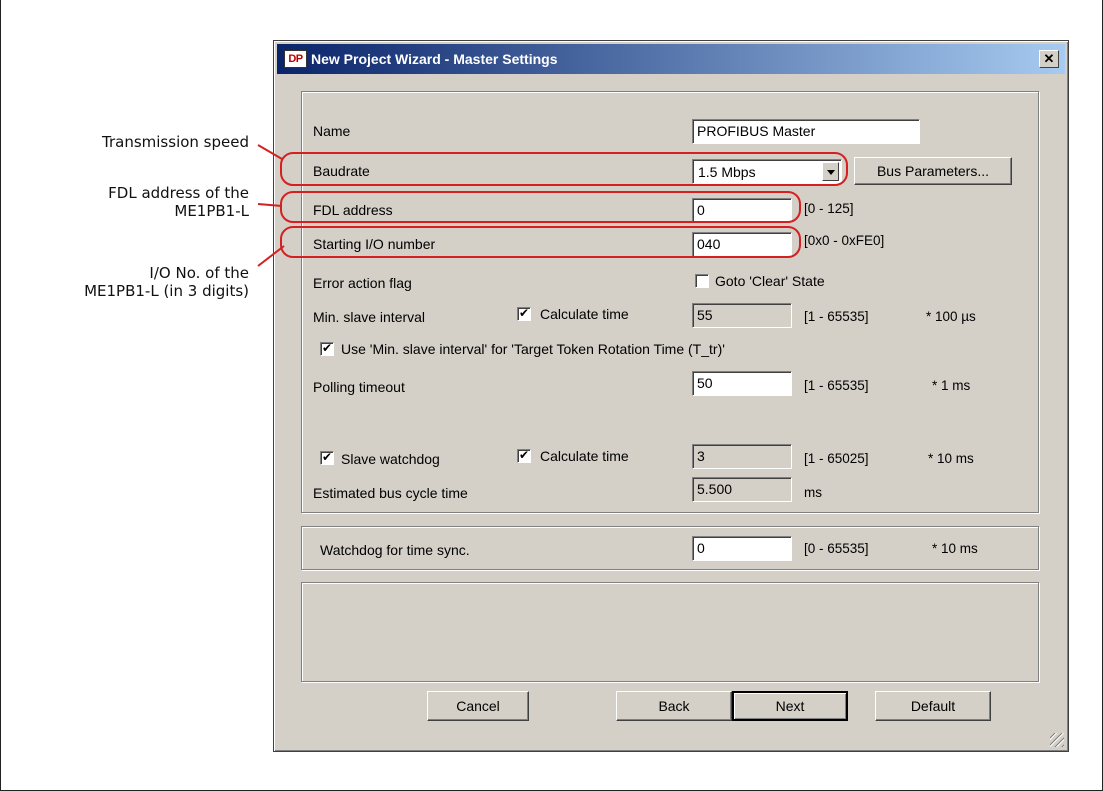 This screenshot has width=1103, height=791. Describe the element at coordinates (844, 240) in the screenshot. I see `starting-io-range: [0x0 - 0xFE0]` at that location.